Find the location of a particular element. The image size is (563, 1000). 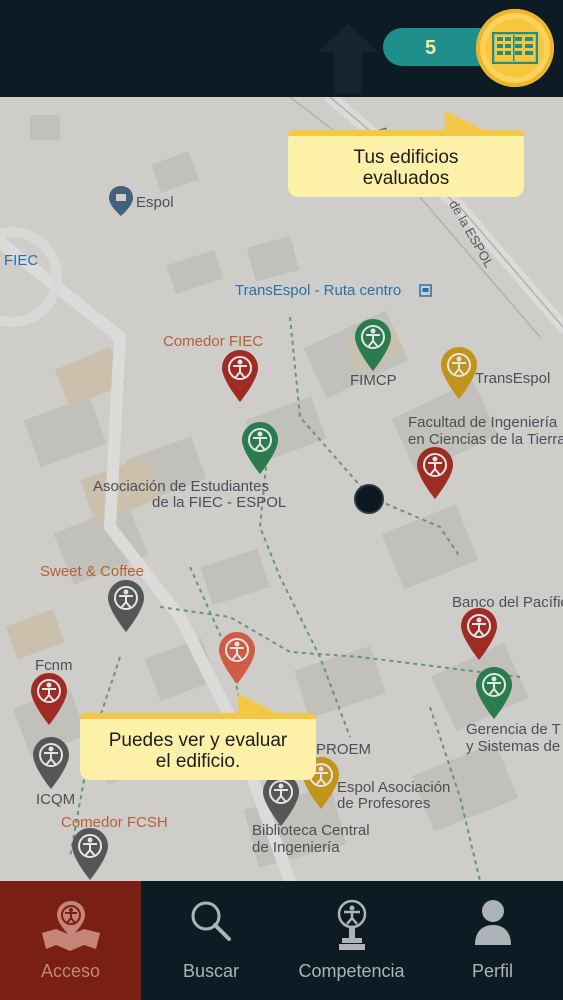

accessibility-map-icon is located at coordinates (70, 926).